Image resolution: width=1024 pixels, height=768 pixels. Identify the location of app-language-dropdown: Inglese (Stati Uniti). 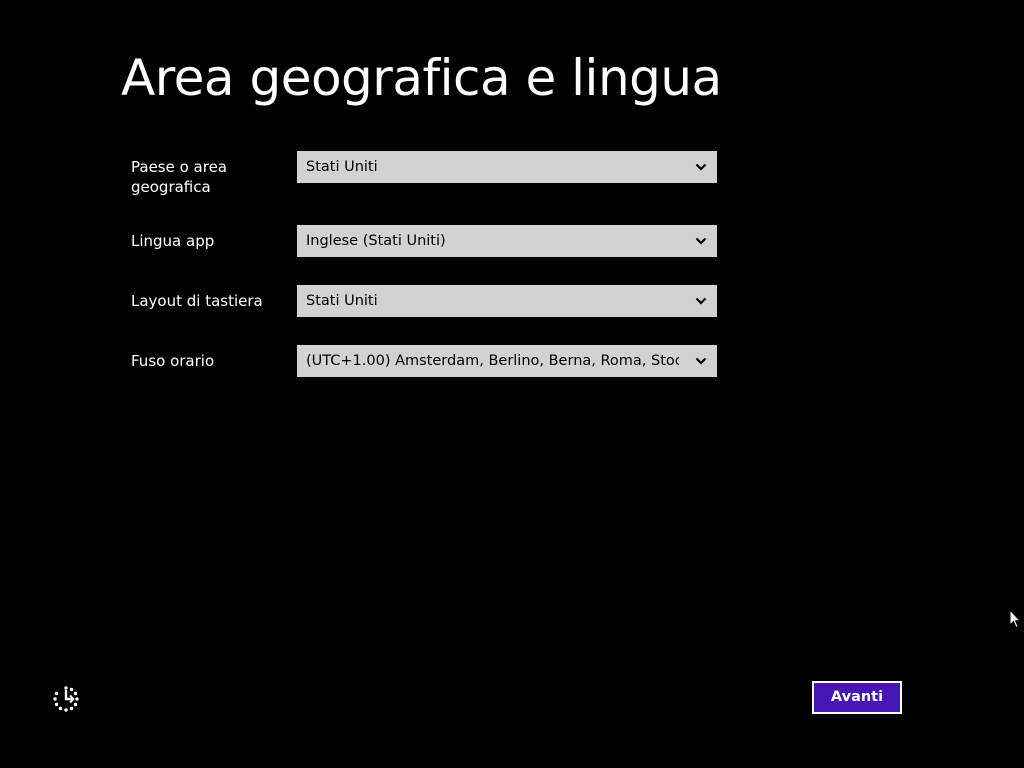
(507, 241).